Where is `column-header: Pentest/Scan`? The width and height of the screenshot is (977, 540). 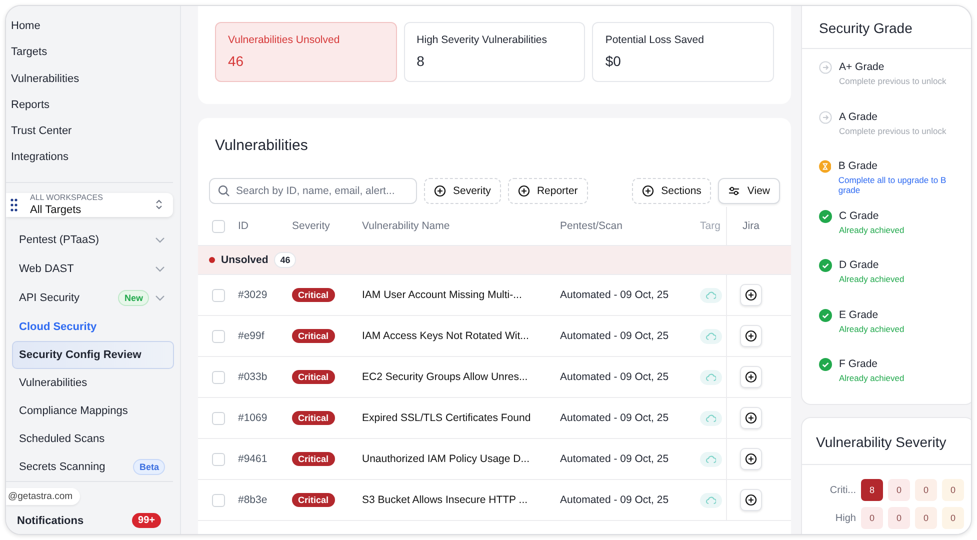
column-header: Pentest/Scan is located at coordinates (592, 226).